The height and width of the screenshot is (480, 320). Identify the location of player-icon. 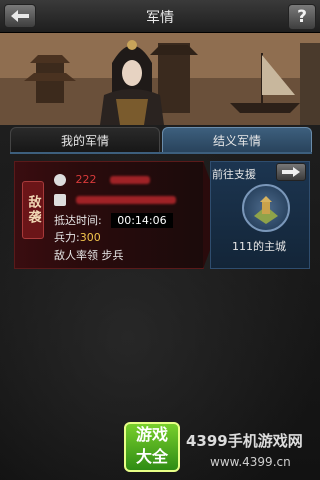
(60, 180).